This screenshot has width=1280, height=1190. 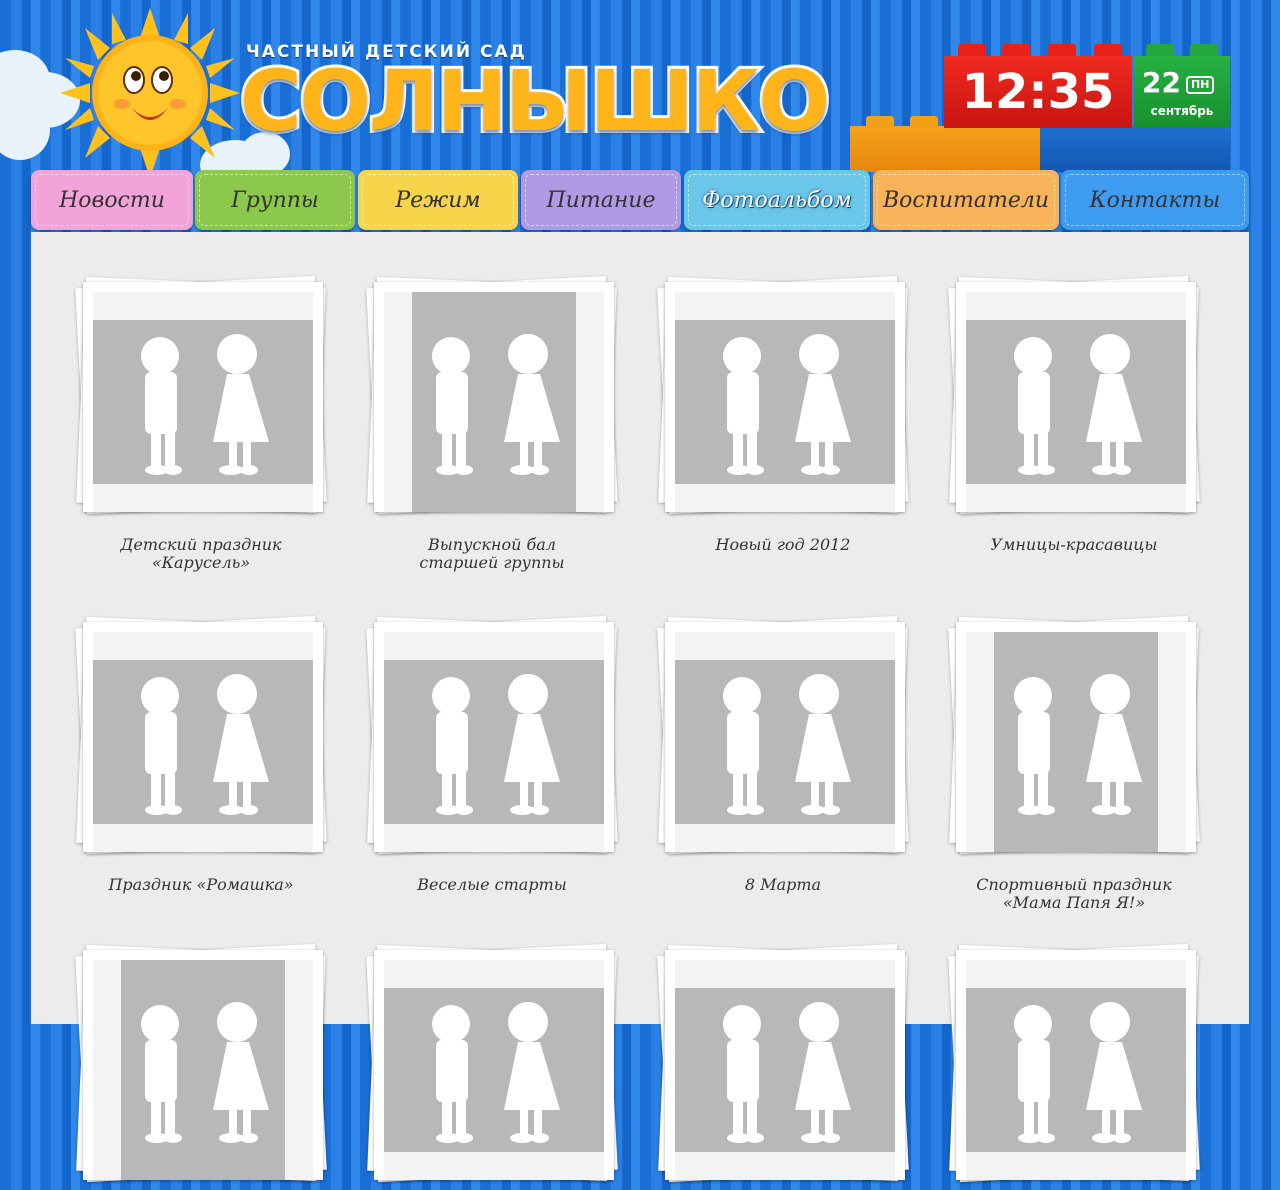 I want to click on album-title-line1: Выпускной бал, so click(x=492, y=544).